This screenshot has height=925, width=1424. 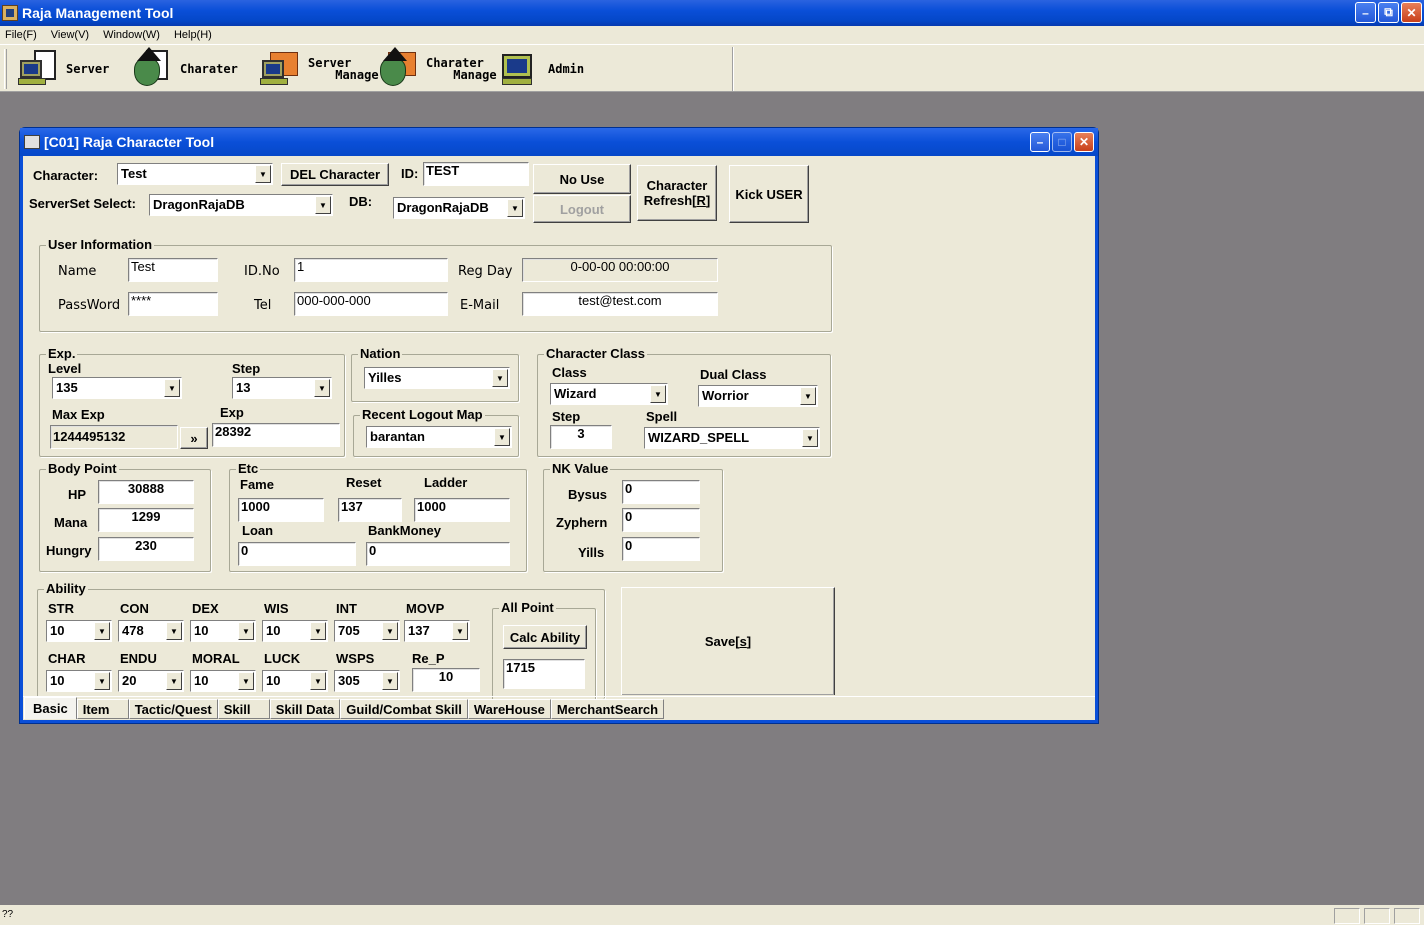 What do you see at coordinates (438, 554) in the screenshot?
I see `bankmoney-field: 0` at bounding box center [438, 554].